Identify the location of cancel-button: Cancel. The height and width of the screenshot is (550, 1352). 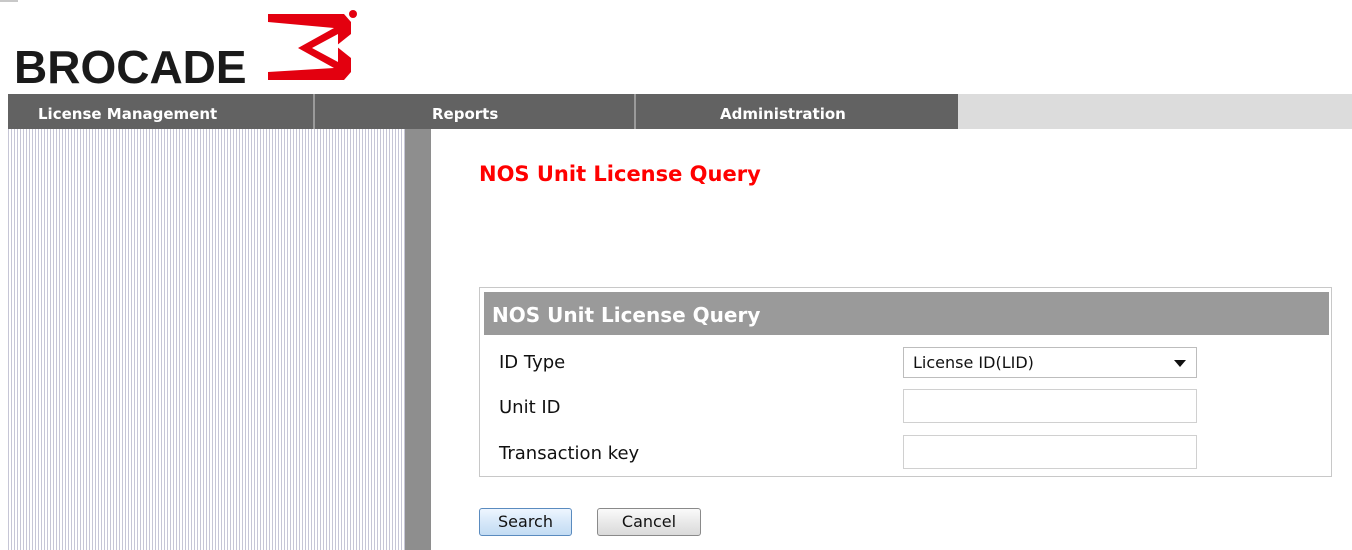
(649, 522).